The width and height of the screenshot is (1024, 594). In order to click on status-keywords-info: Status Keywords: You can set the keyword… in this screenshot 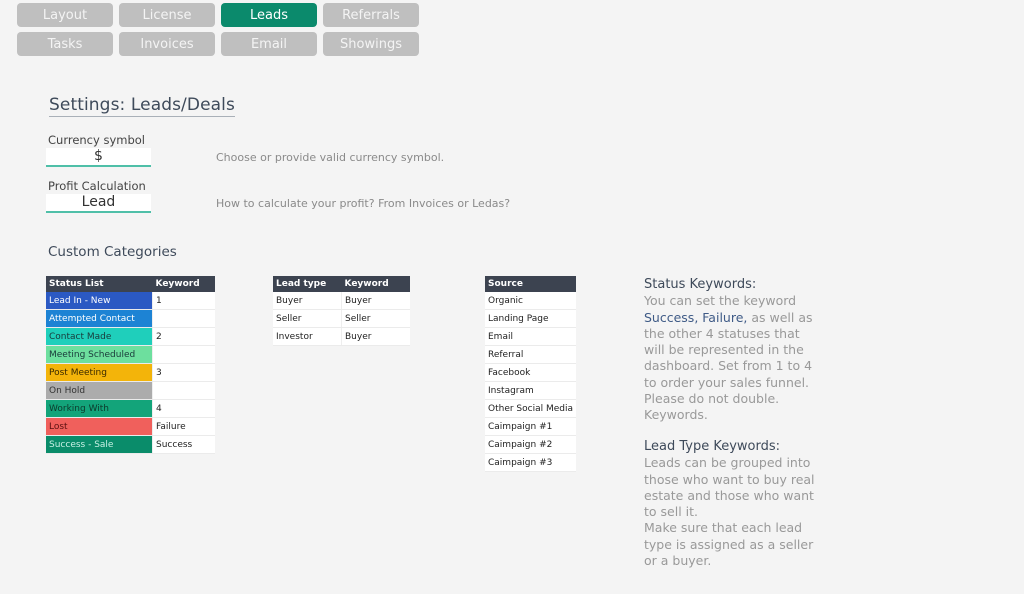, I will do `click(734, 350)`.